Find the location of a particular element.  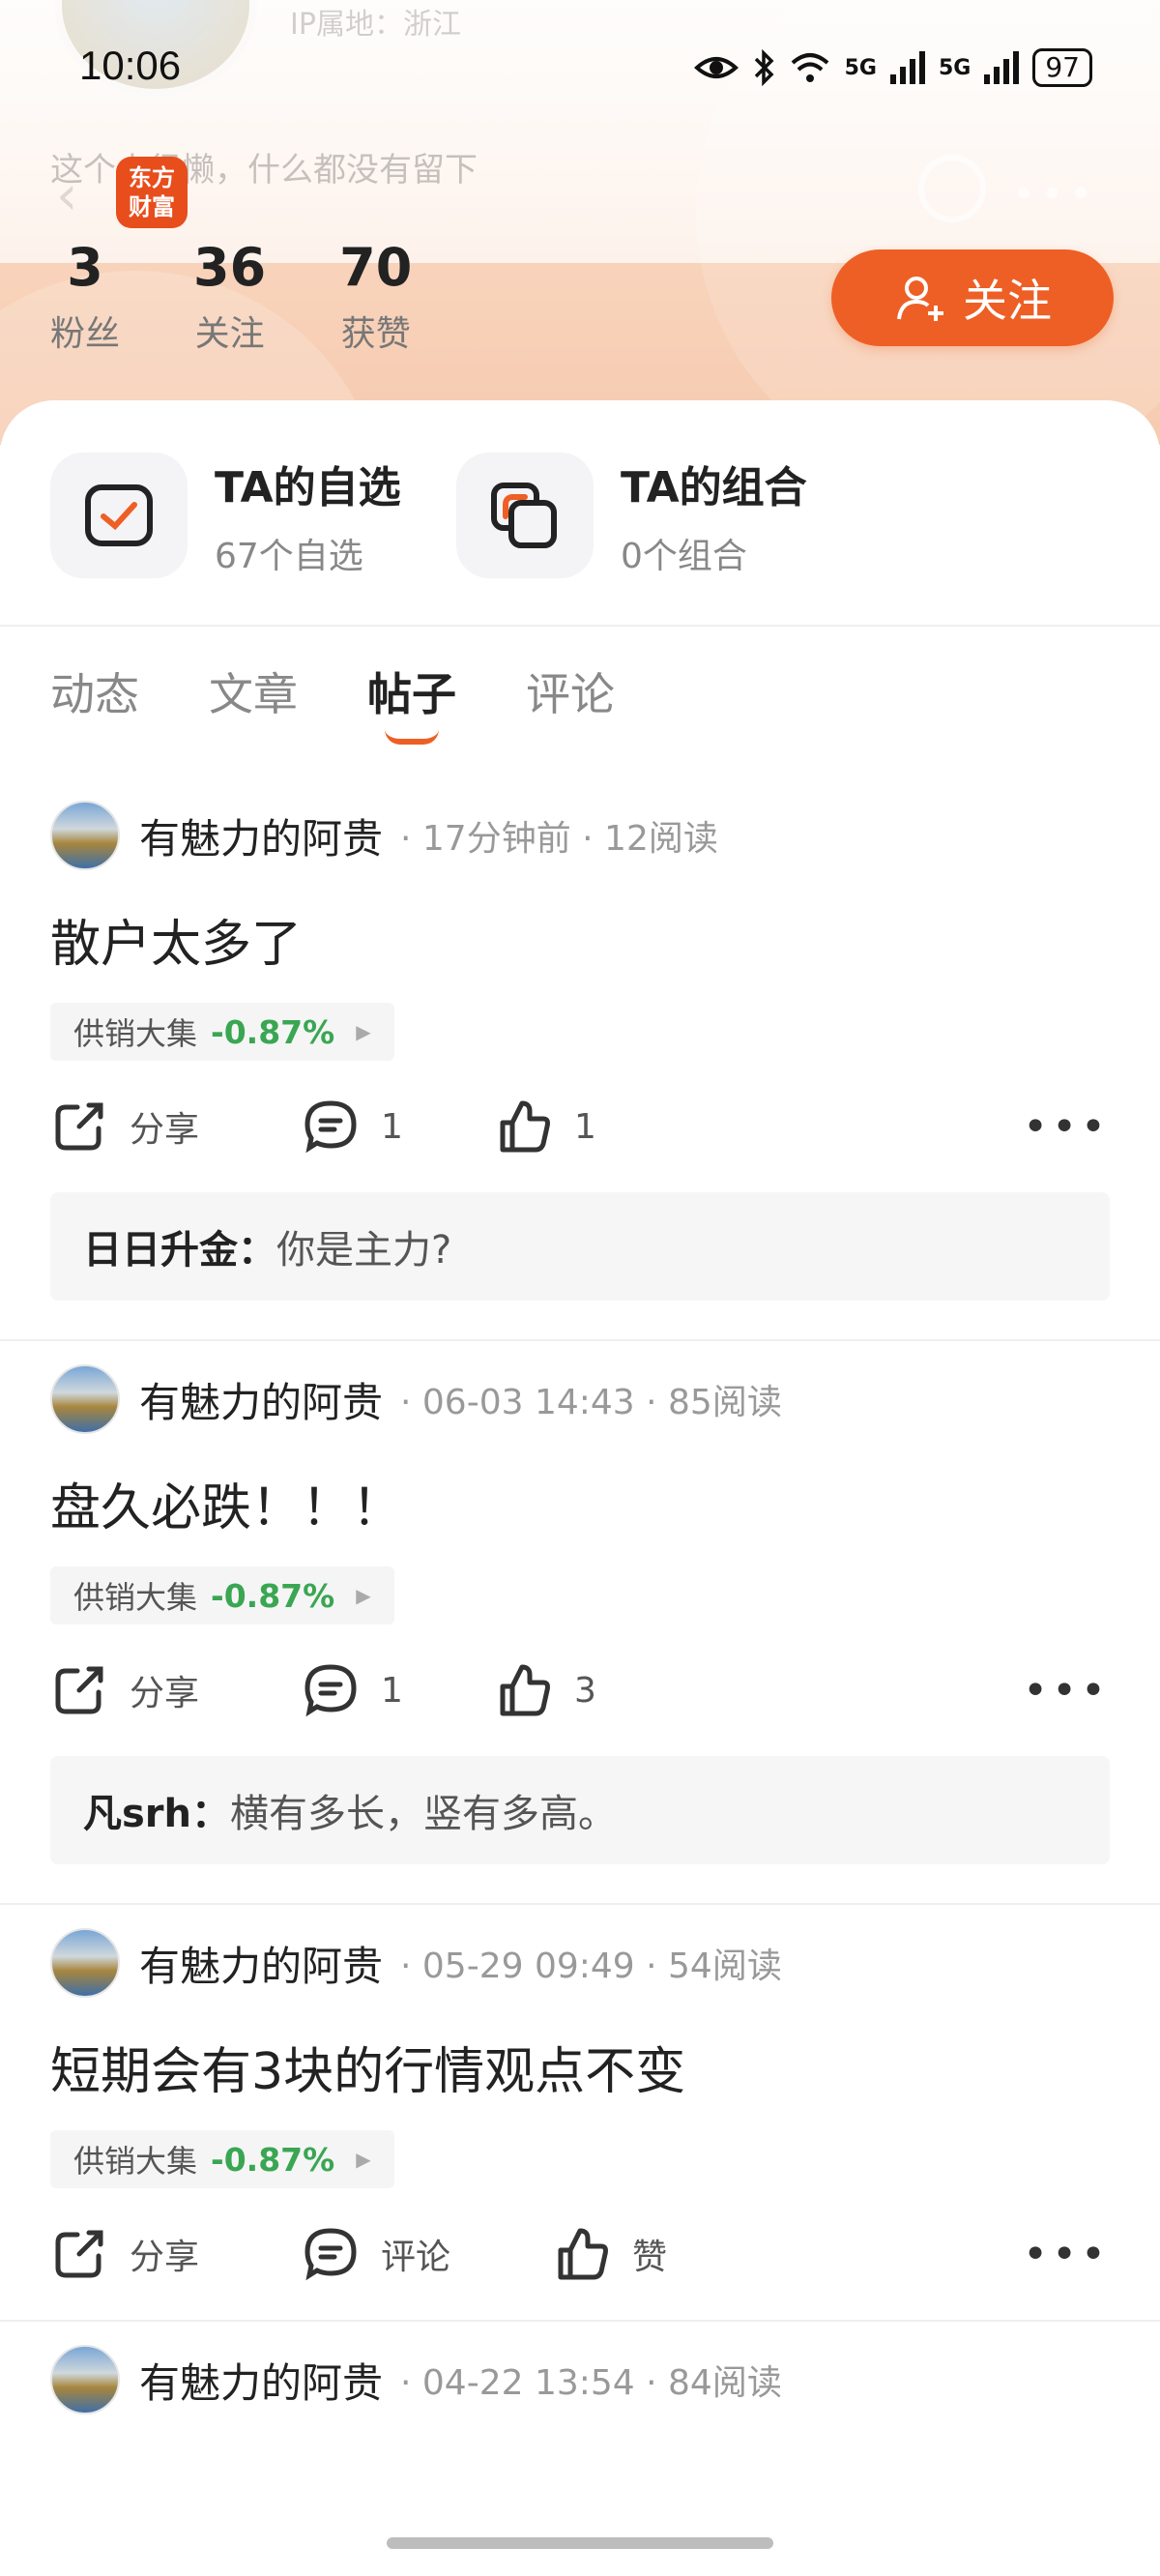

stat-label: 粉丝 is located at coordinates (85, 334).